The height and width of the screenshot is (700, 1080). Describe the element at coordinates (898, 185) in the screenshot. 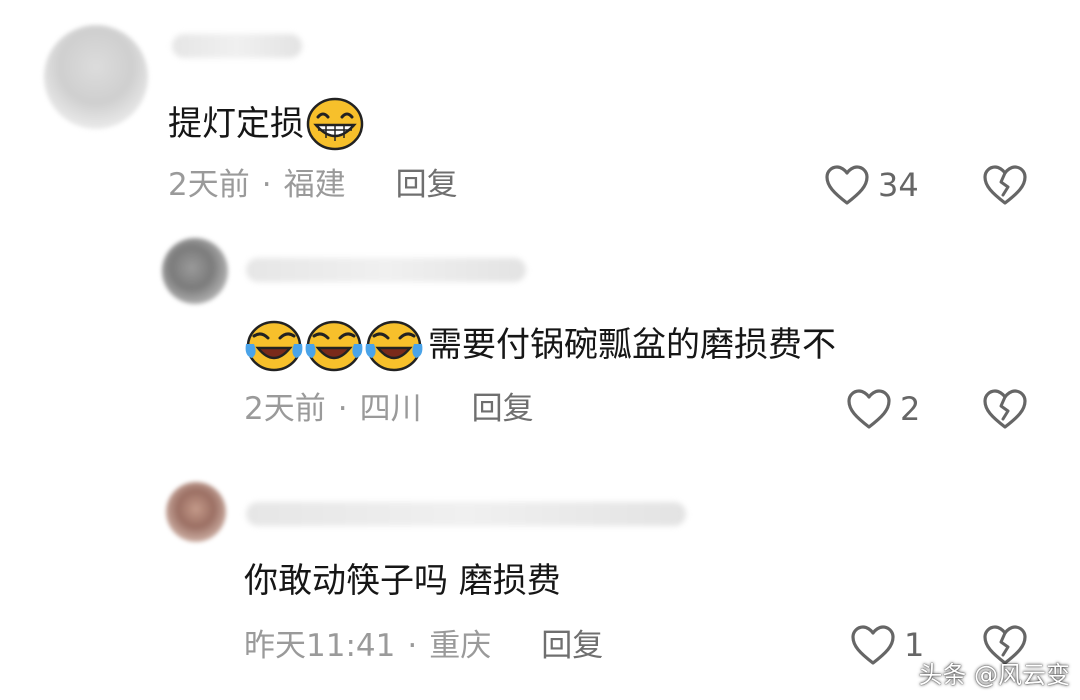

I see `like-count: 34` at that location.